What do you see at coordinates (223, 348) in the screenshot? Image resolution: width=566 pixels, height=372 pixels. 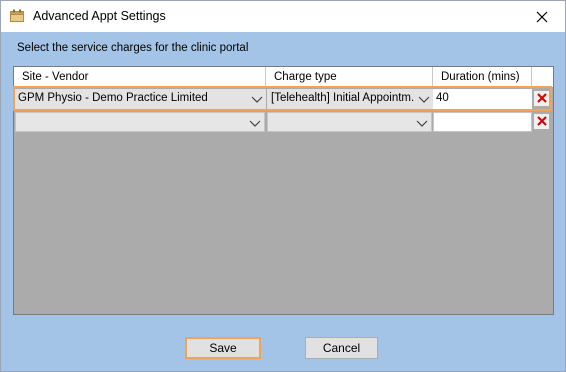 I see `save-button: Save` at bounding box center [223, 348].